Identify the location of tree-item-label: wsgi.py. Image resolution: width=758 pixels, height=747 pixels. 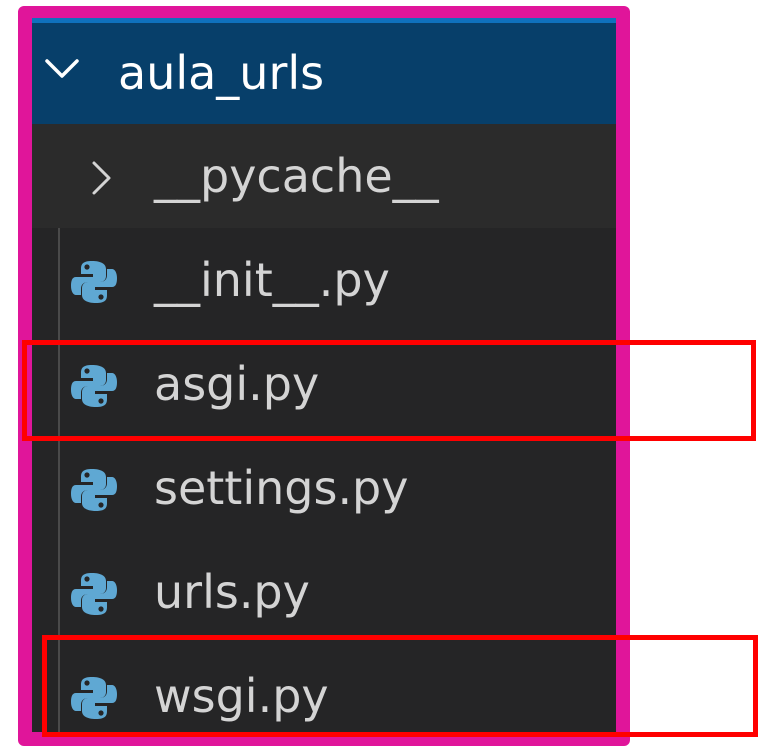
(241, 696).